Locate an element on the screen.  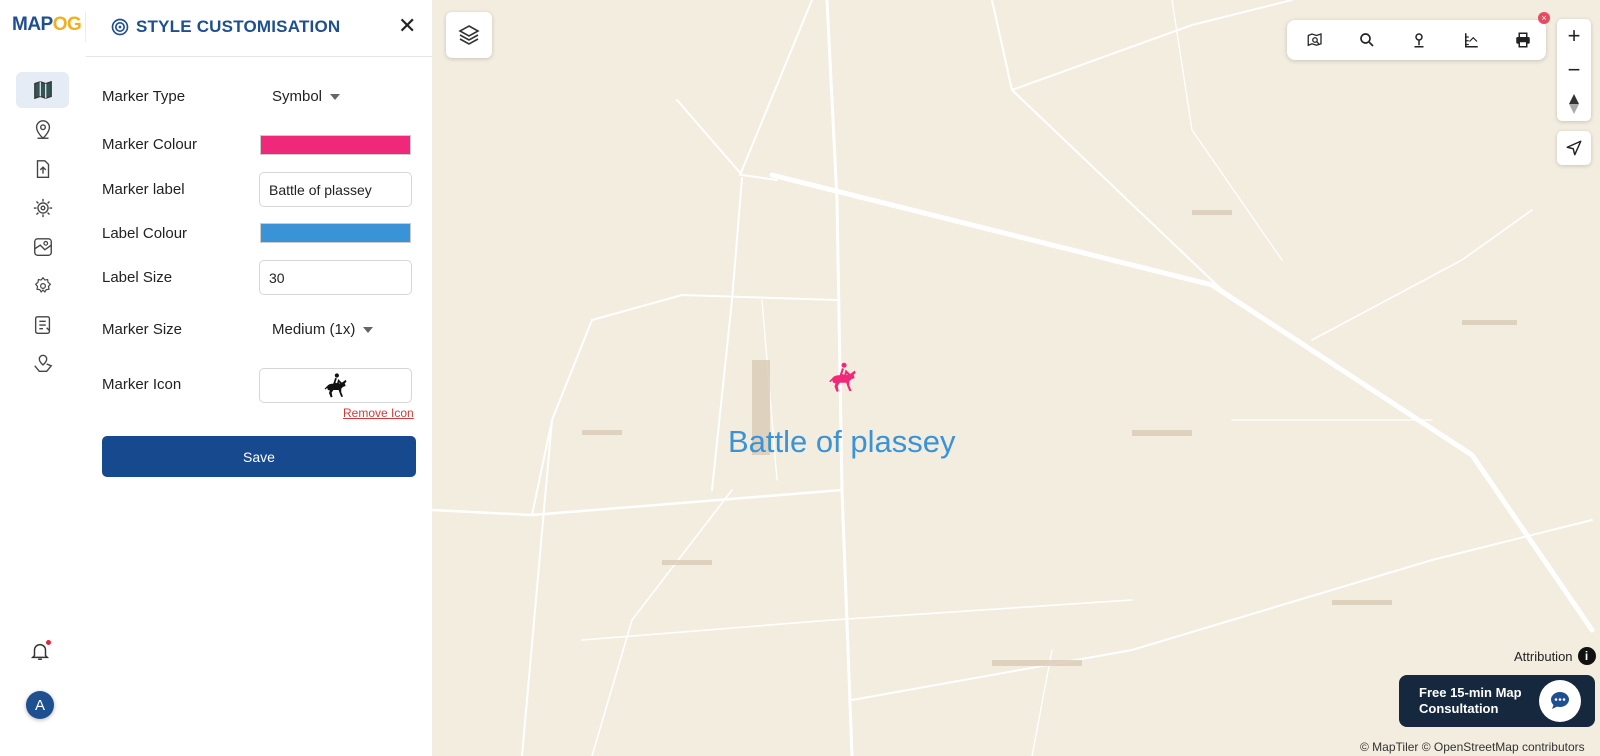
map-search-icon is located at coordinates (1314, 40).